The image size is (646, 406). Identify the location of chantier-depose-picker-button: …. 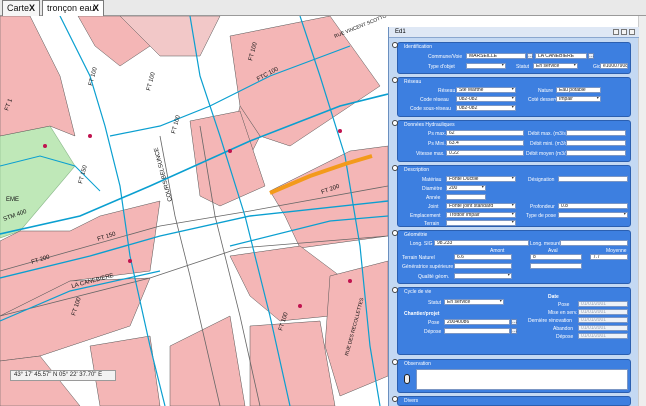
(514, 331).